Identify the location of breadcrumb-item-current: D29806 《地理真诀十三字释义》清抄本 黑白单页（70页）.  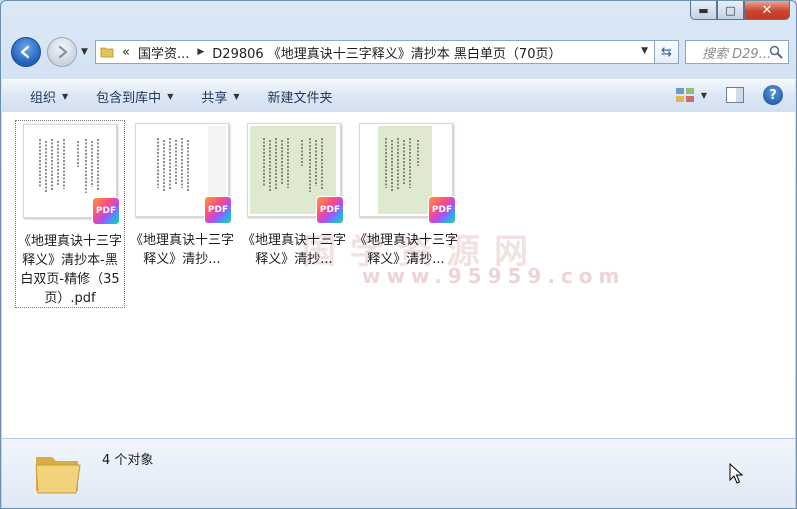
(386, 52).